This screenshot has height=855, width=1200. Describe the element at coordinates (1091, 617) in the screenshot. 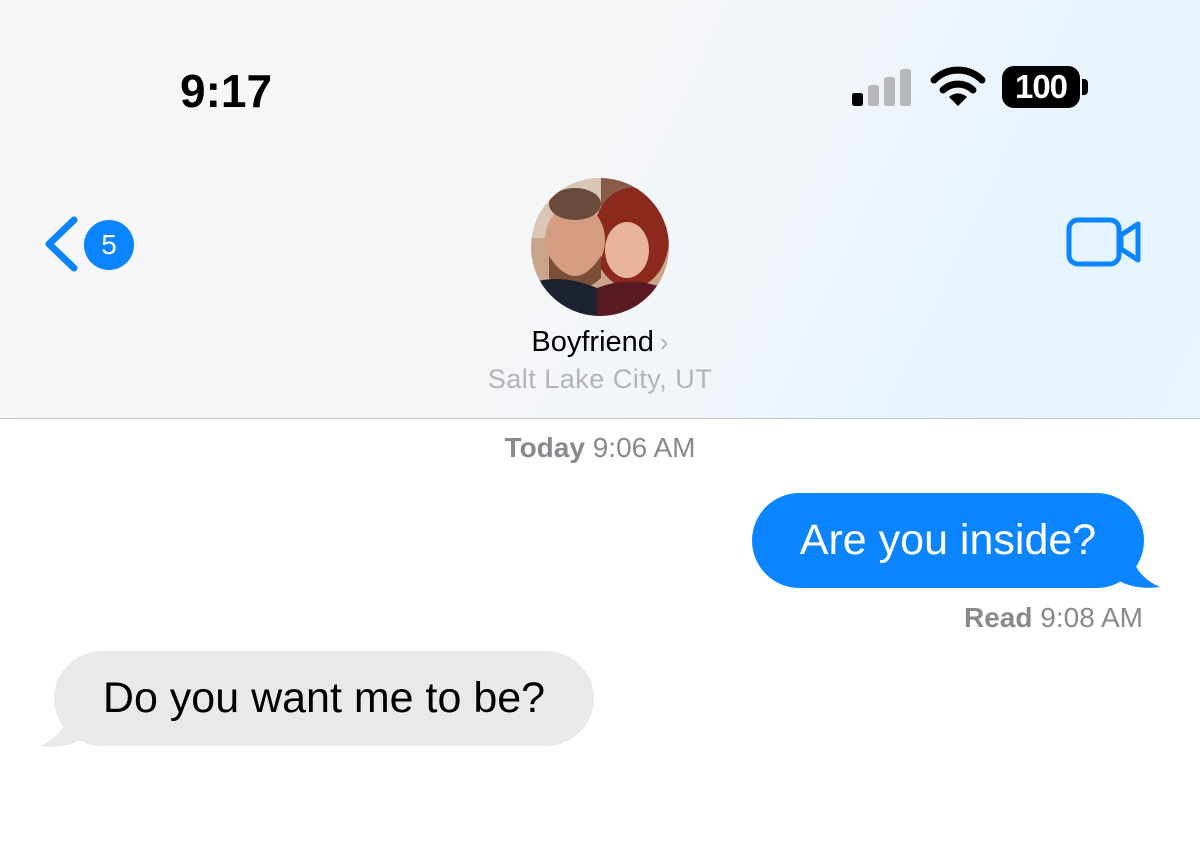

I see `read-time: 9:08 AM` at that location.